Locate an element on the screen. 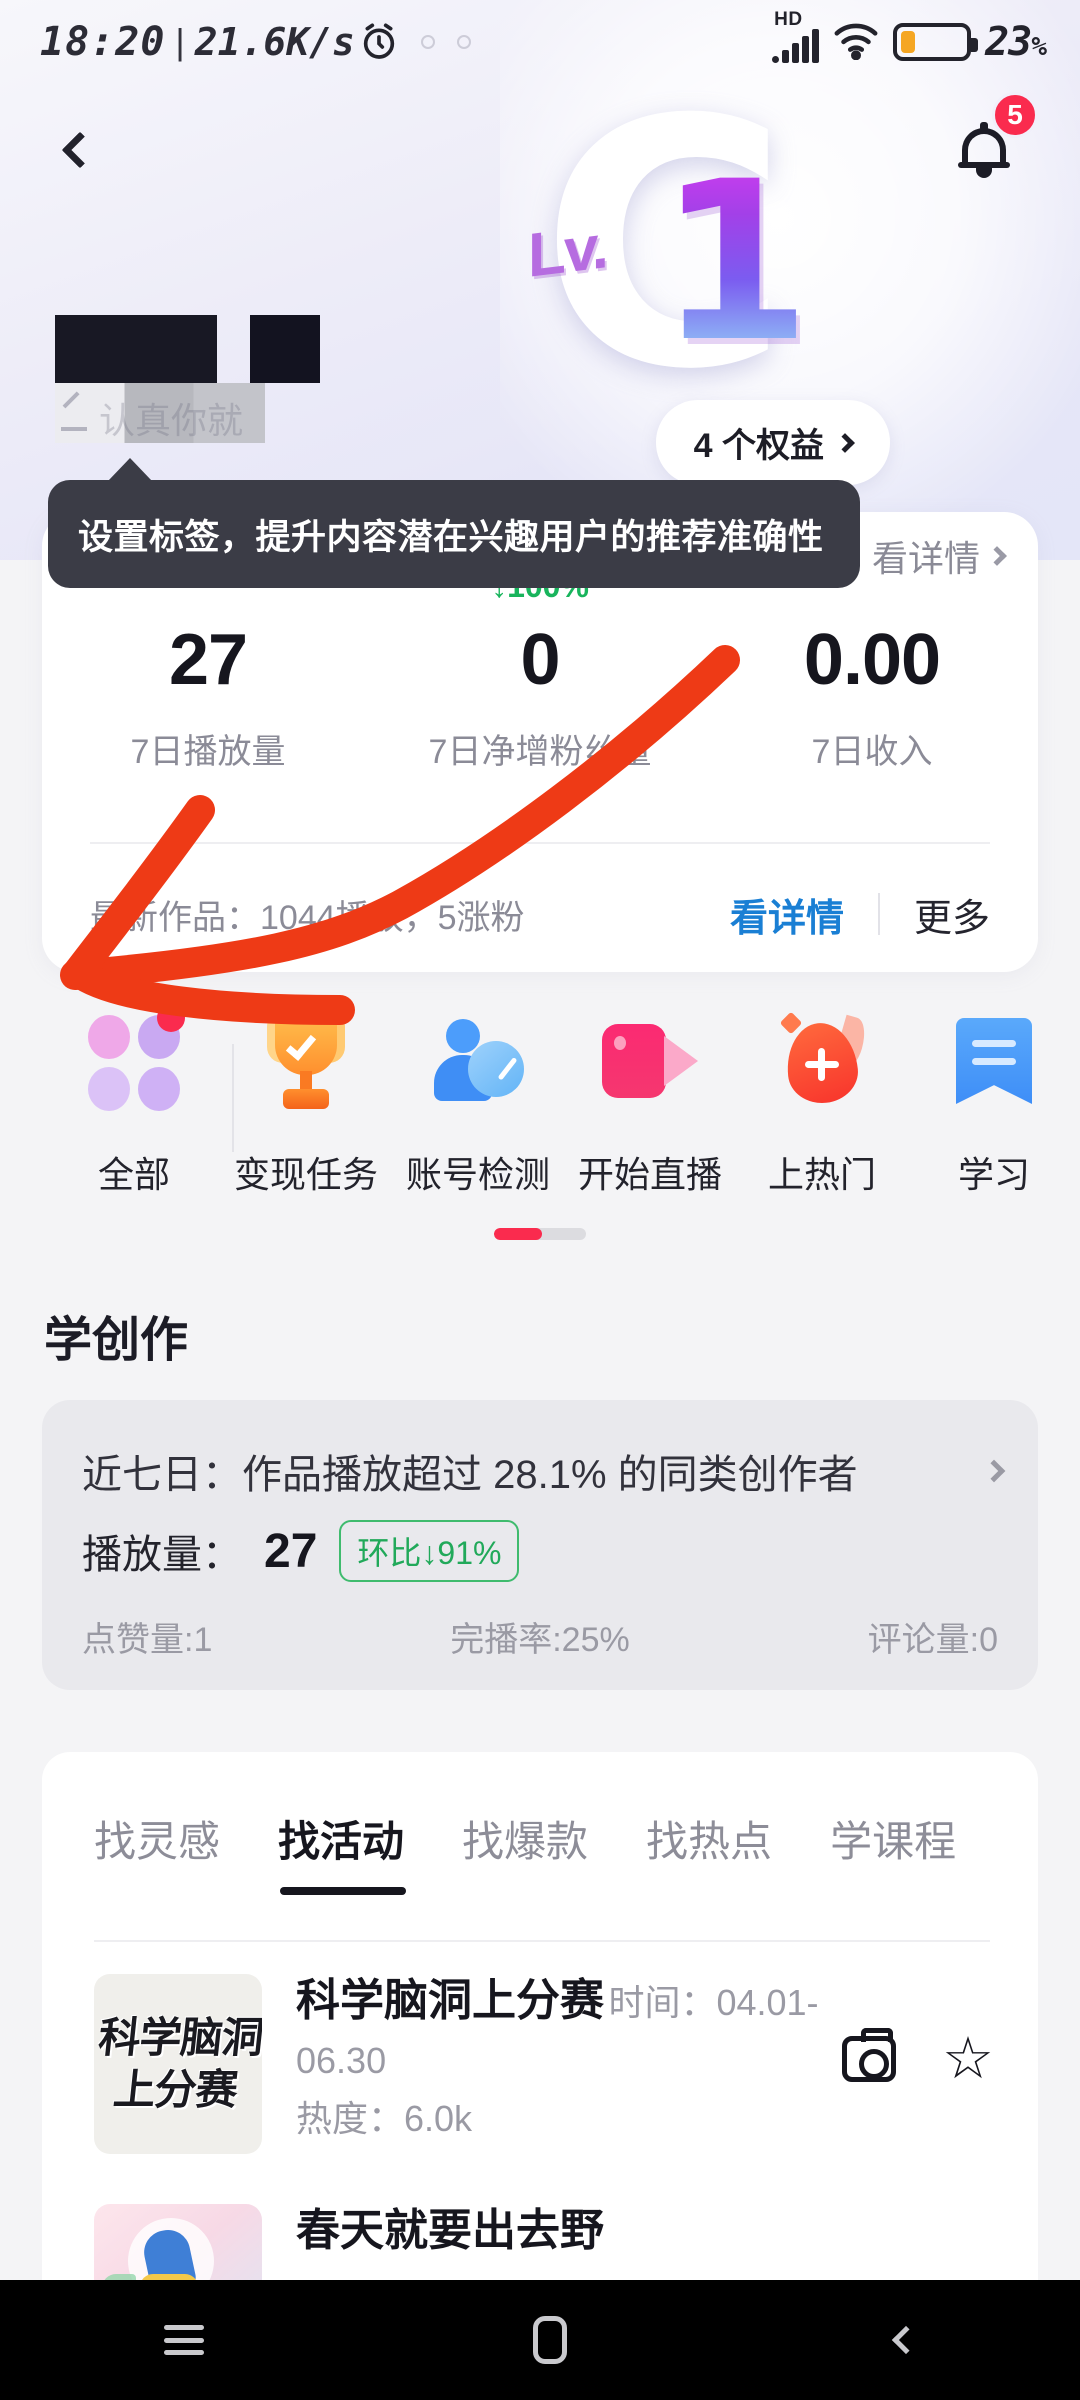 Image resolution: width=1080 pixels, height=2400 pixels. stat-plays-value: 27 is located at coordinates (208, 660).